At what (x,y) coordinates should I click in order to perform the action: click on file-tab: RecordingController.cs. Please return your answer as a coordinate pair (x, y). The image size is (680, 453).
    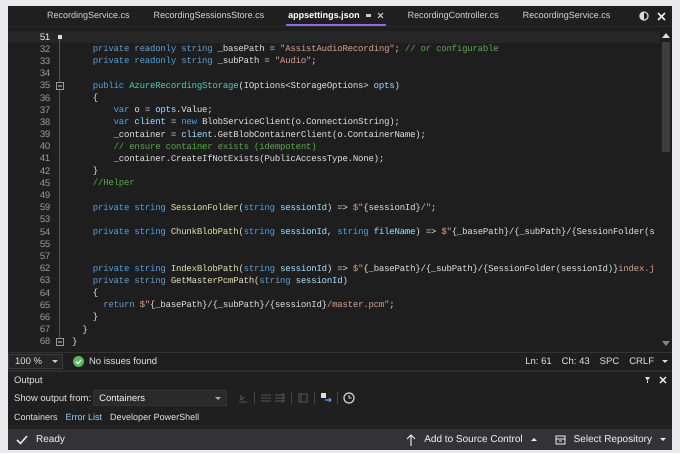
    Looking at the image, I should click on (453, 16).